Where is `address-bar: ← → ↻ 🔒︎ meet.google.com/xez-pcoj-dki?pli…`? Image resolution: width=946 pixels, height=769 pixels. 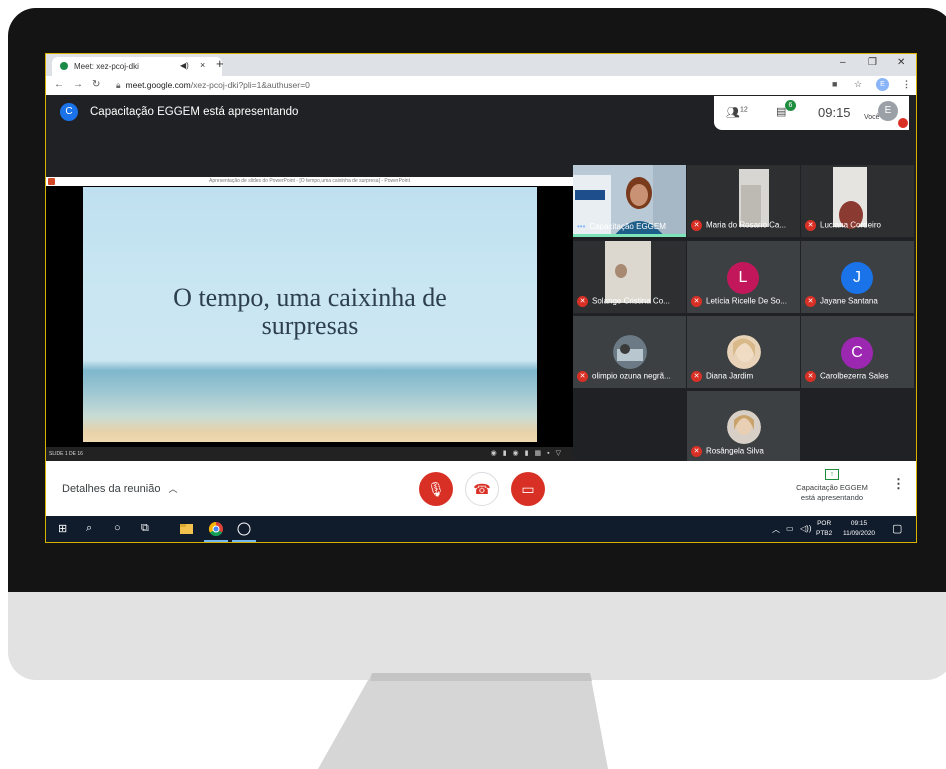 address-bar: ← → ↻ 🔒︎ meet.google.com/xez-pcoj-dki?pli… is located at coordinates (481, 86).